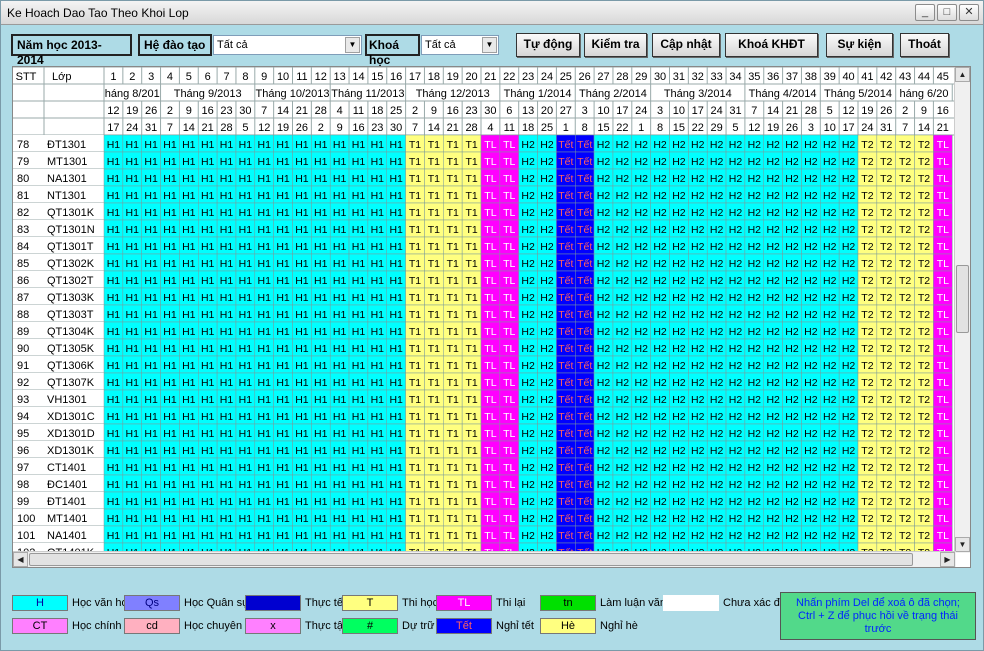 The width and height of the screenshot is (984, 651). I want to click on scroll-left-icon: ◀, so click(20, 559).